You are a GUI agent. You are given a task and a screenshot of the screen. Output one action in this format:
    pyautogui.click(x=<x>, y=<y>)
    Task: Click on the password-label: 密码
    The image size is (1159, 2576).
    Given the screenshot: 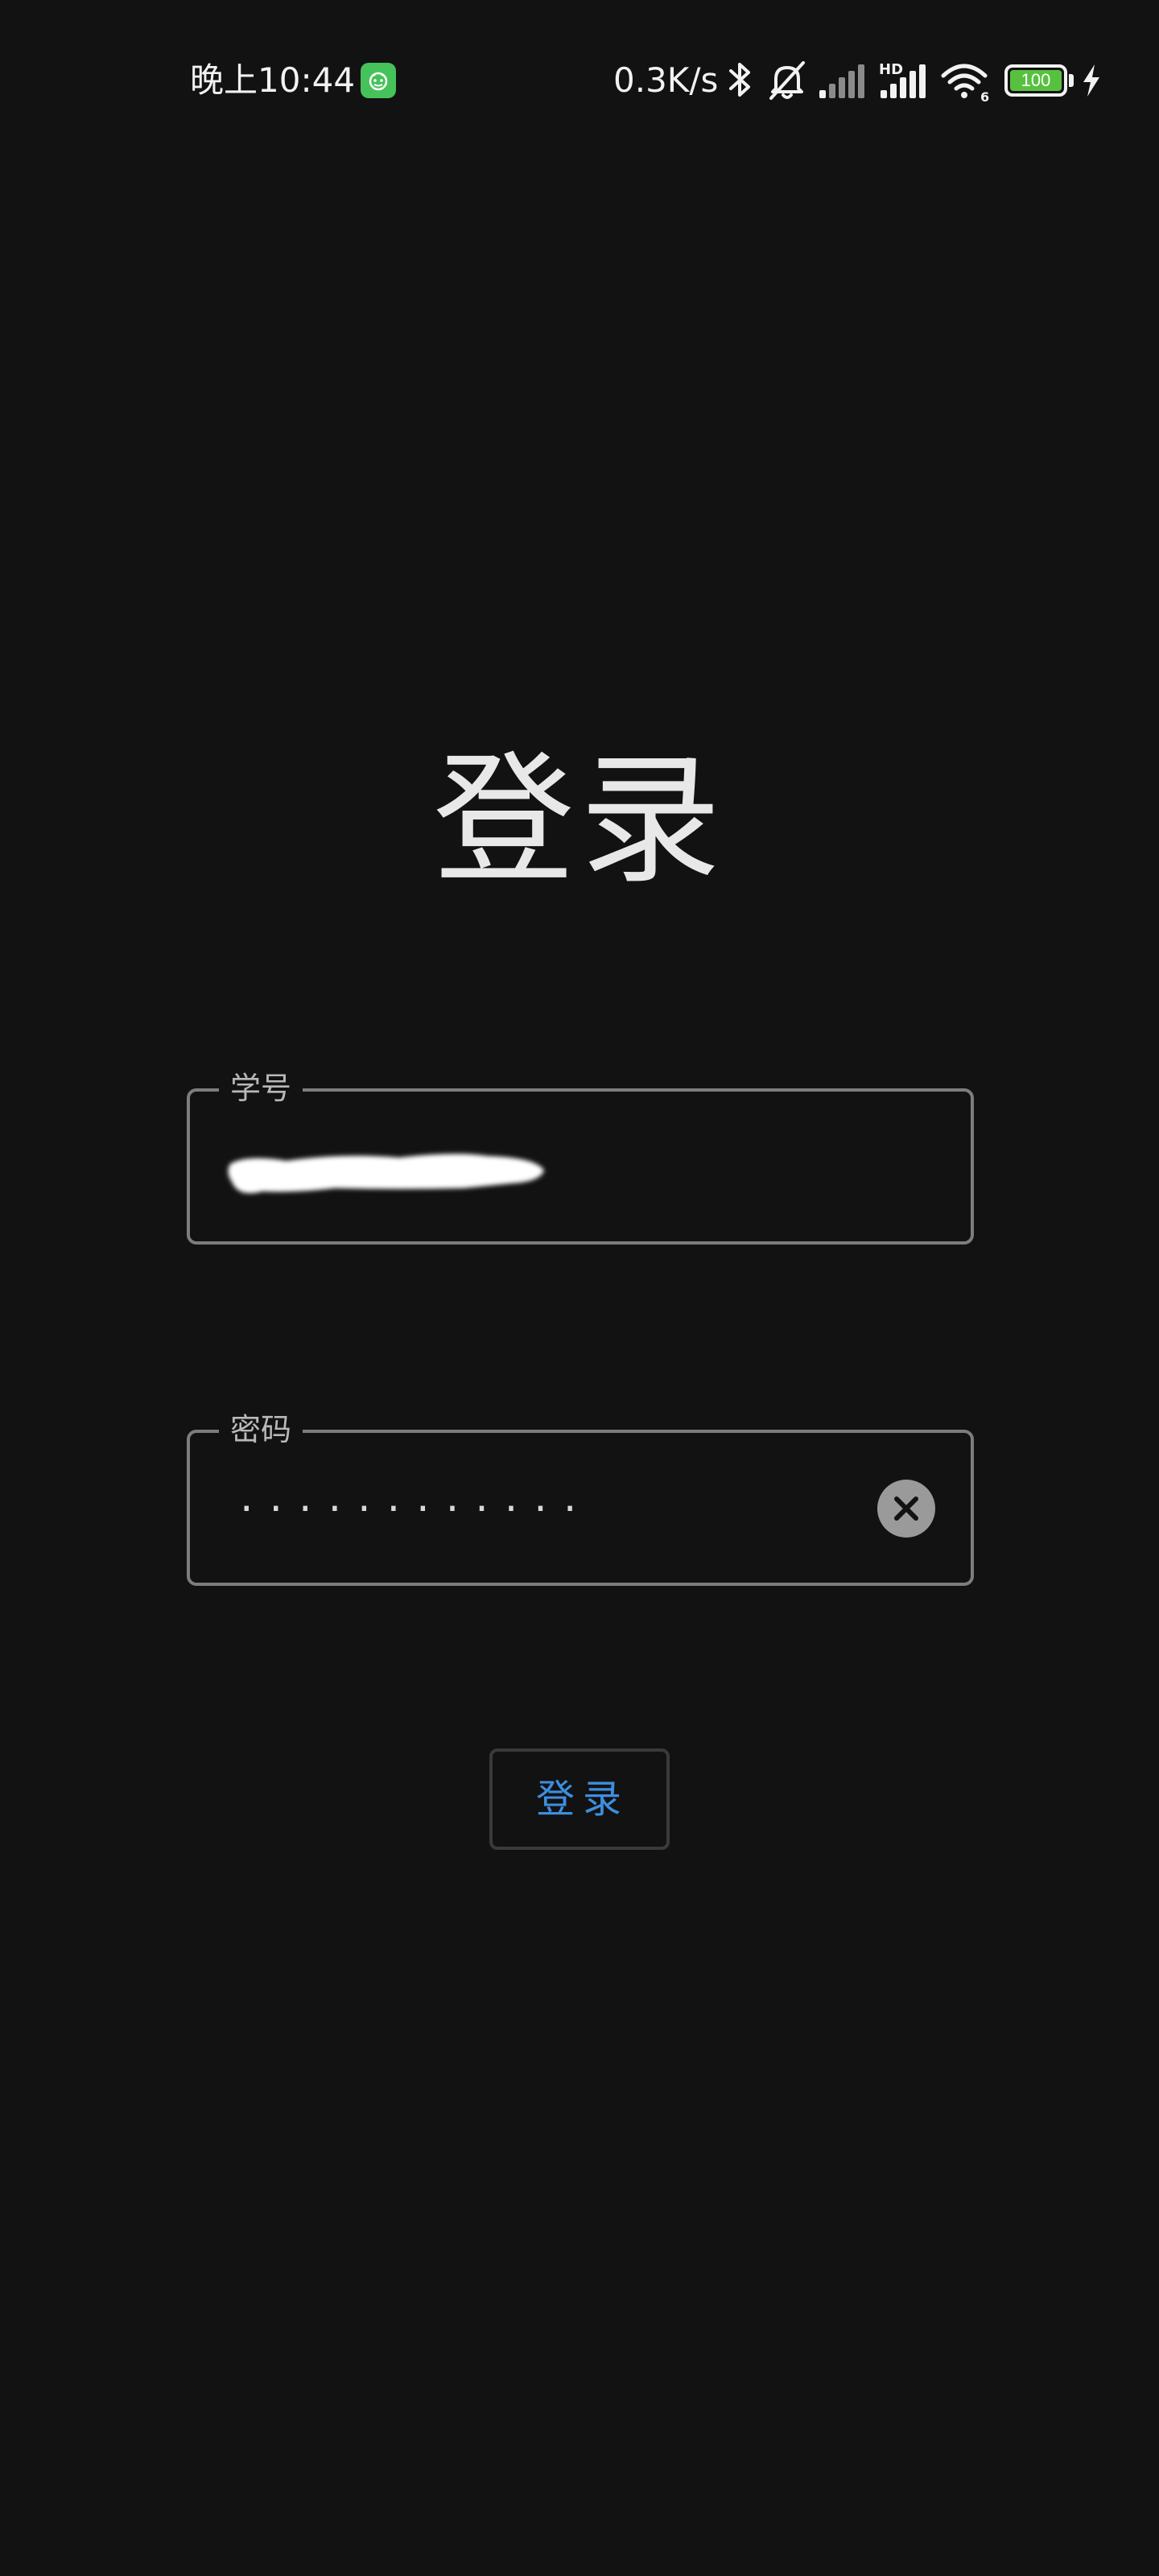 What is the action you would take?
    pyautogui.click(x=261, y=1430)
    